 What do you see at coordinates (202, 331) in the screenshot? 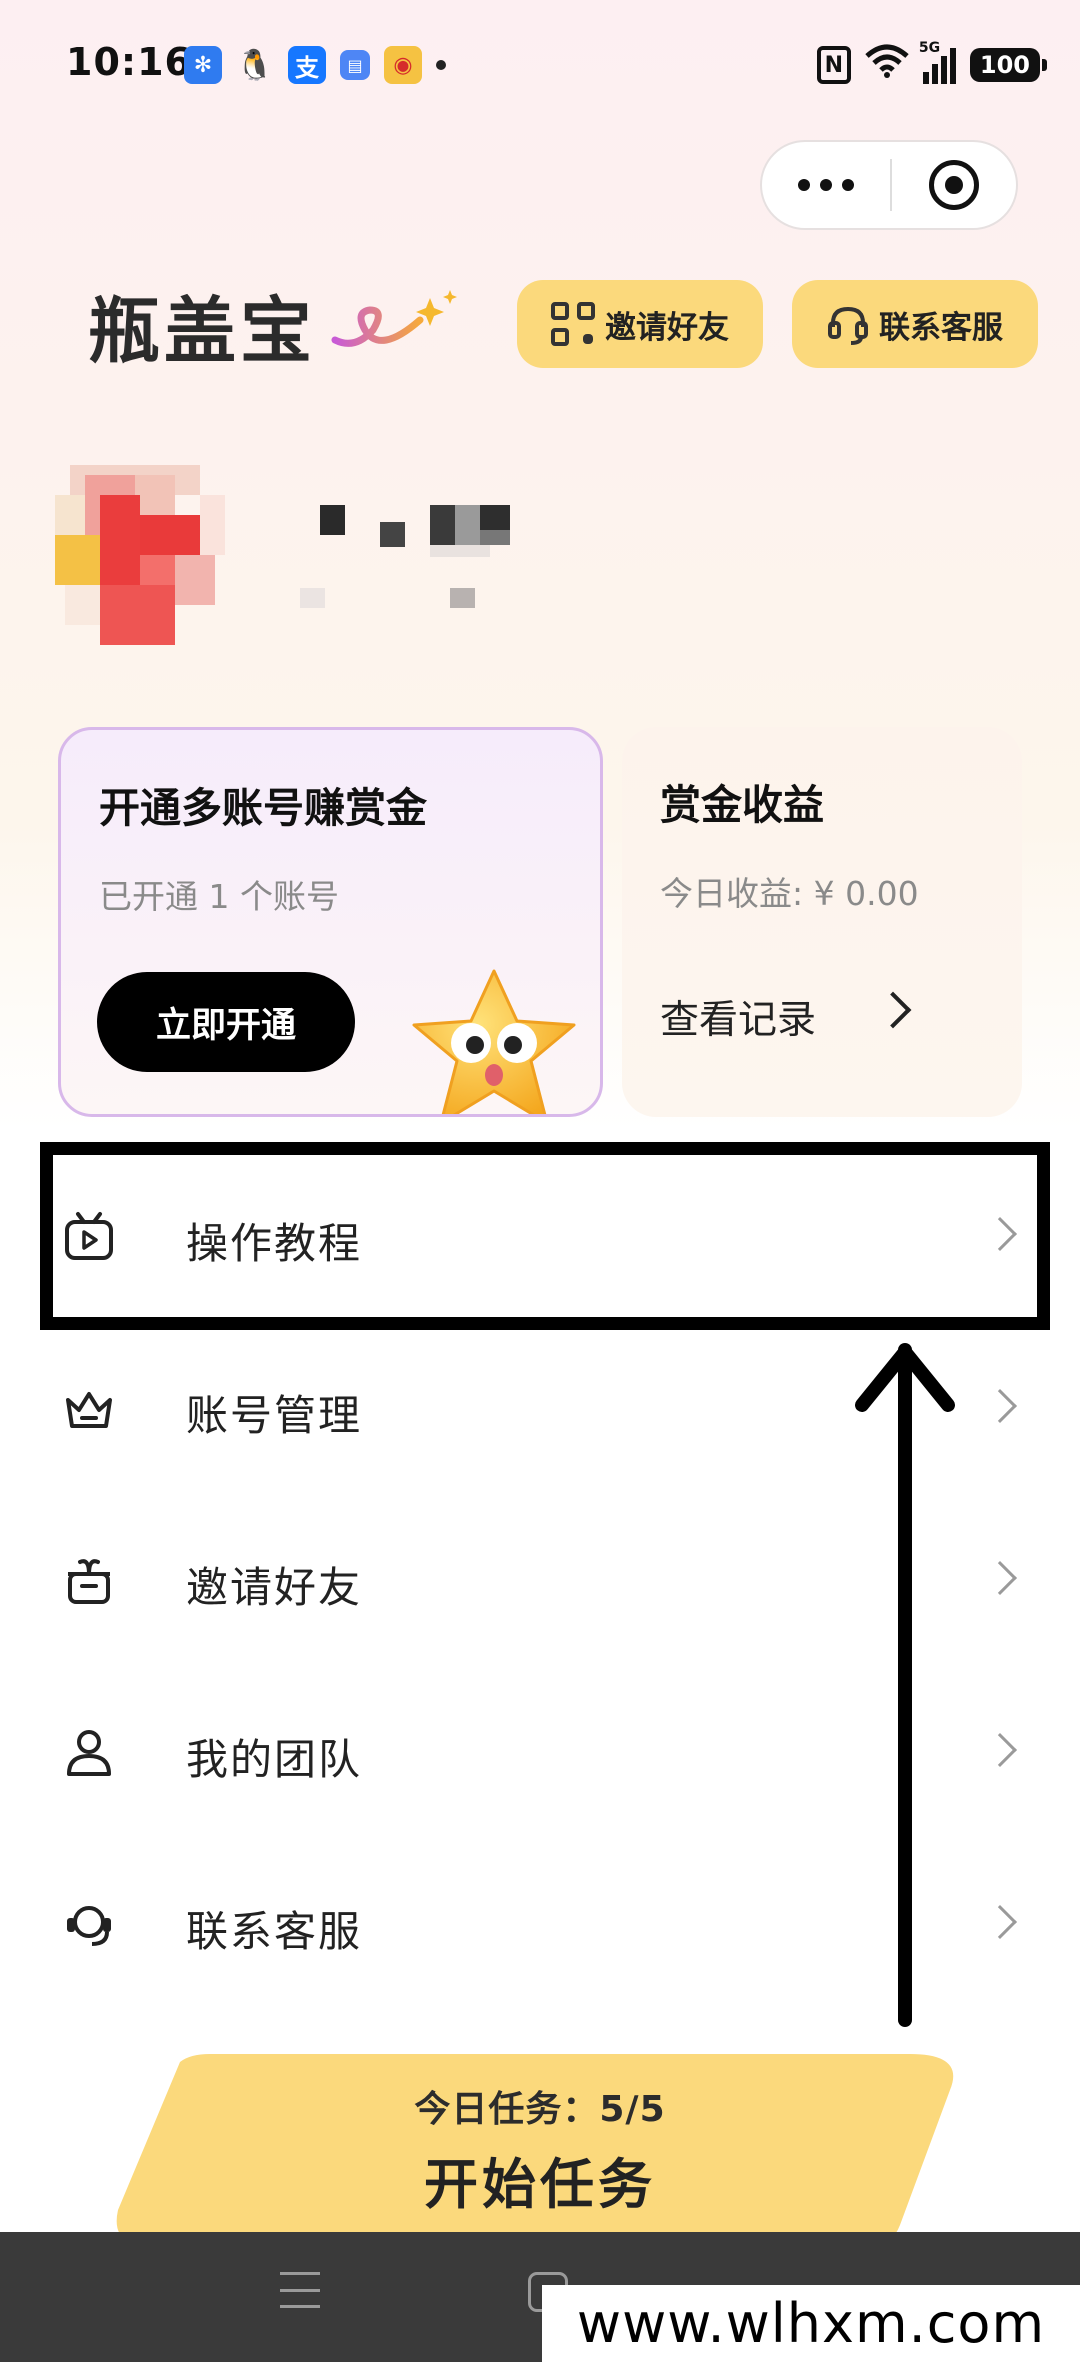
I see `app-logo: 瓶盖宝` at bounding box center [202, 331].